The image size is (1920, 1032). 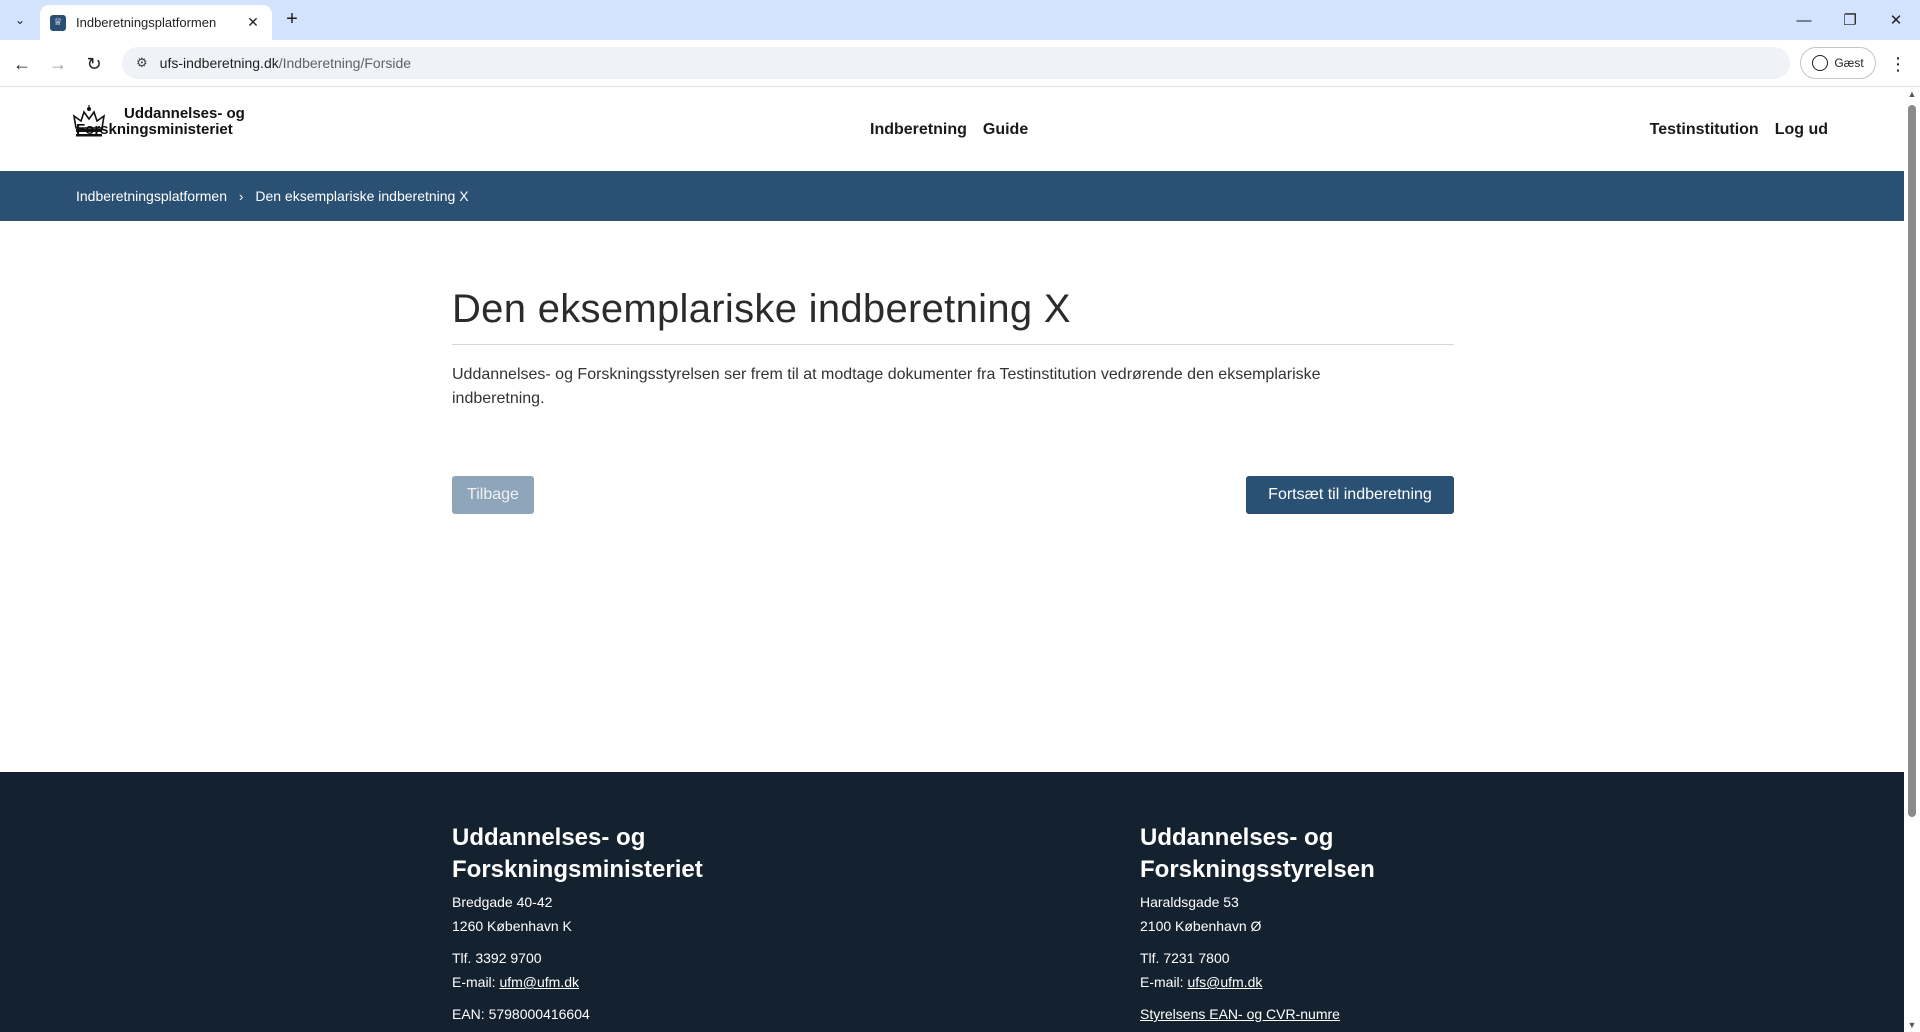 What do you see at coordinates (512, 926) in the screenshot?
I see `footer-ministry-city: 1260 København K` at bounding box center [512, 926].